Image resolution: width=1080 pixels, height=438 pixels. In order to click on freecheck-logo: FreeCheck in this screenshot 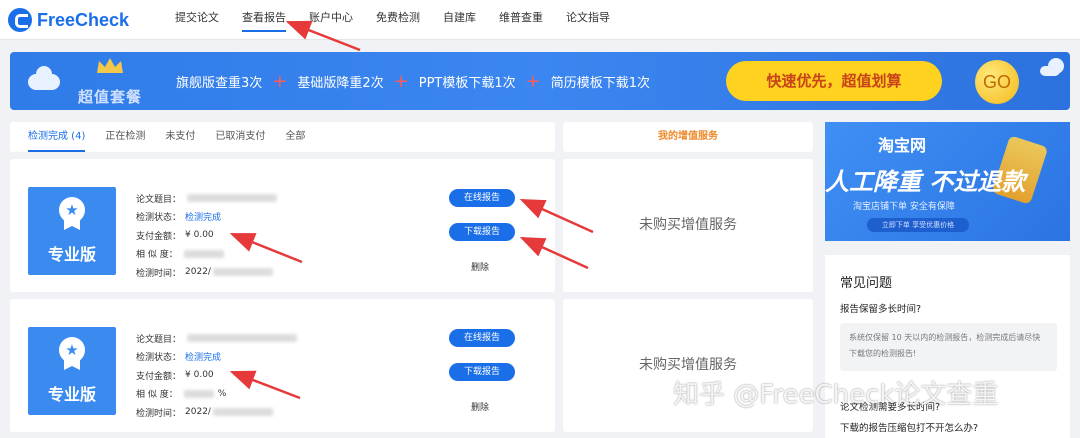, I will do `click(68, 20)`.